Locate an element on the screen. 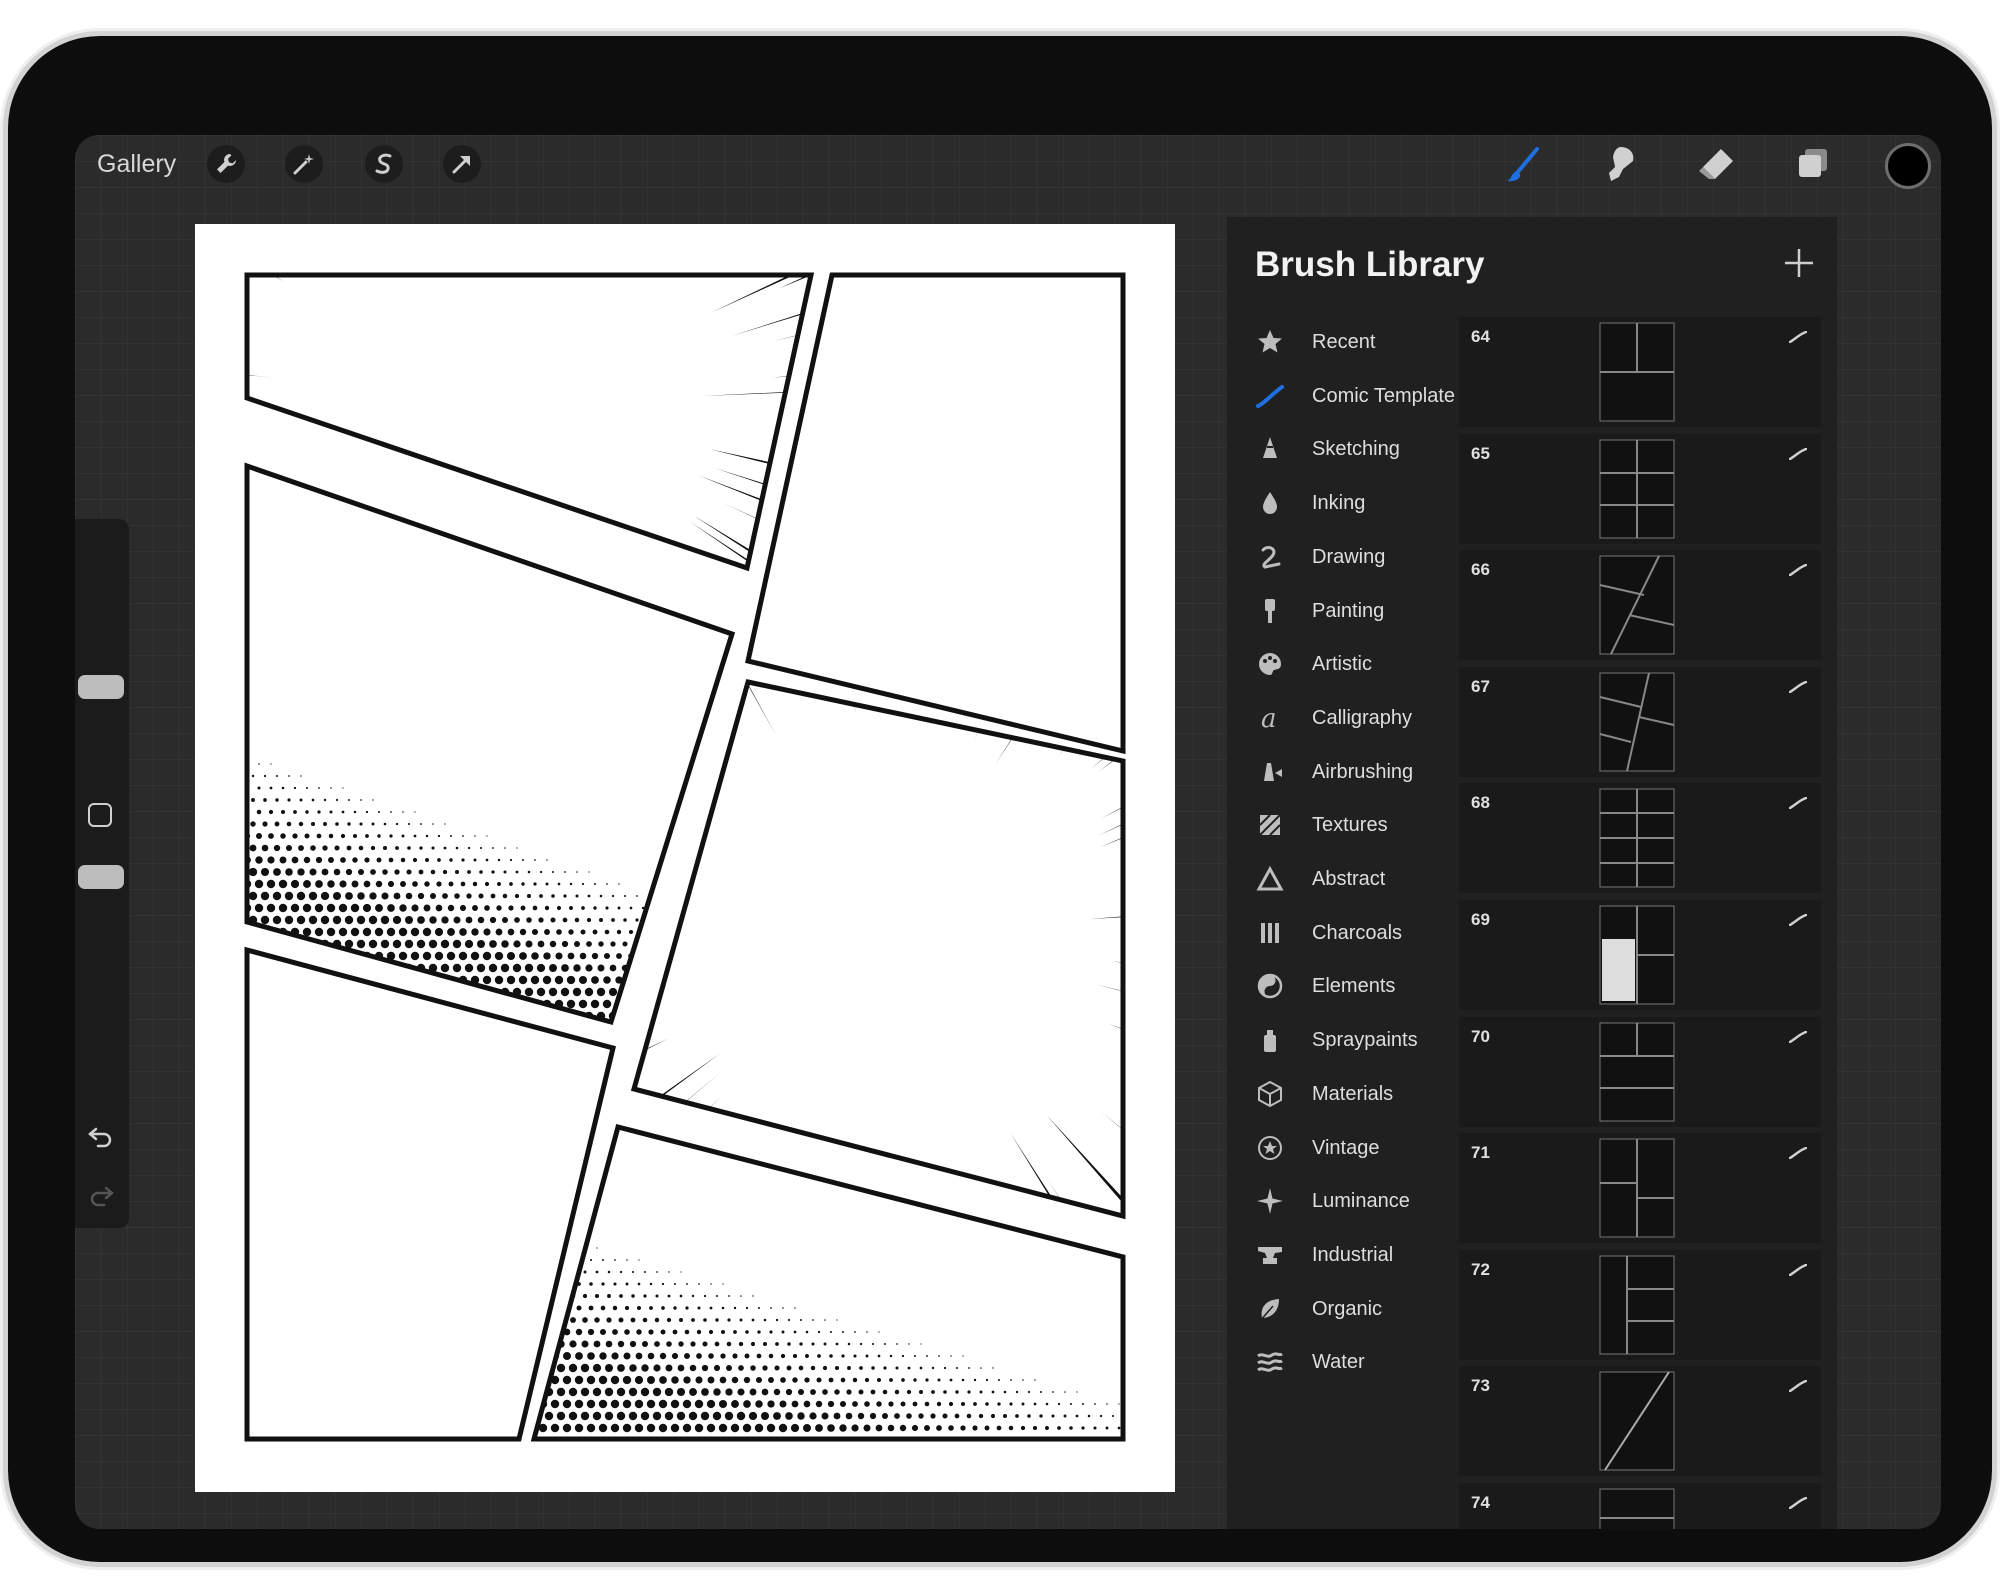 The width and height of the screenshot is (2000, 1589). category-label: Materials is located at coordinates (1353, 1093).